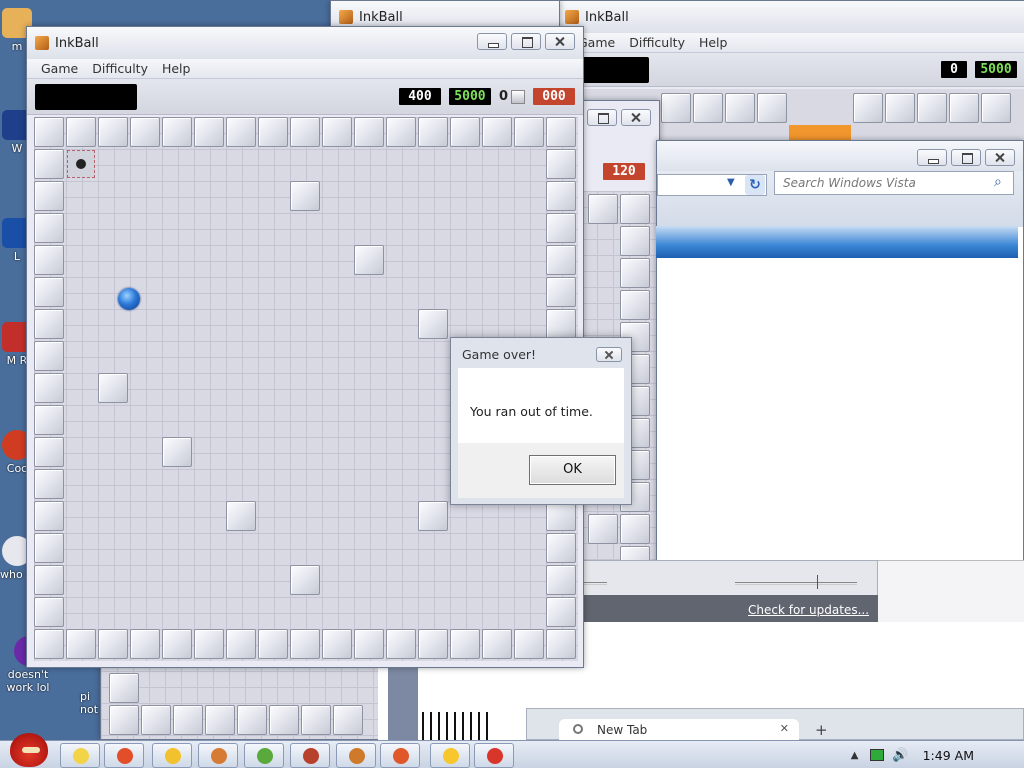  I want to click on paint-icon, so click(219, 756).